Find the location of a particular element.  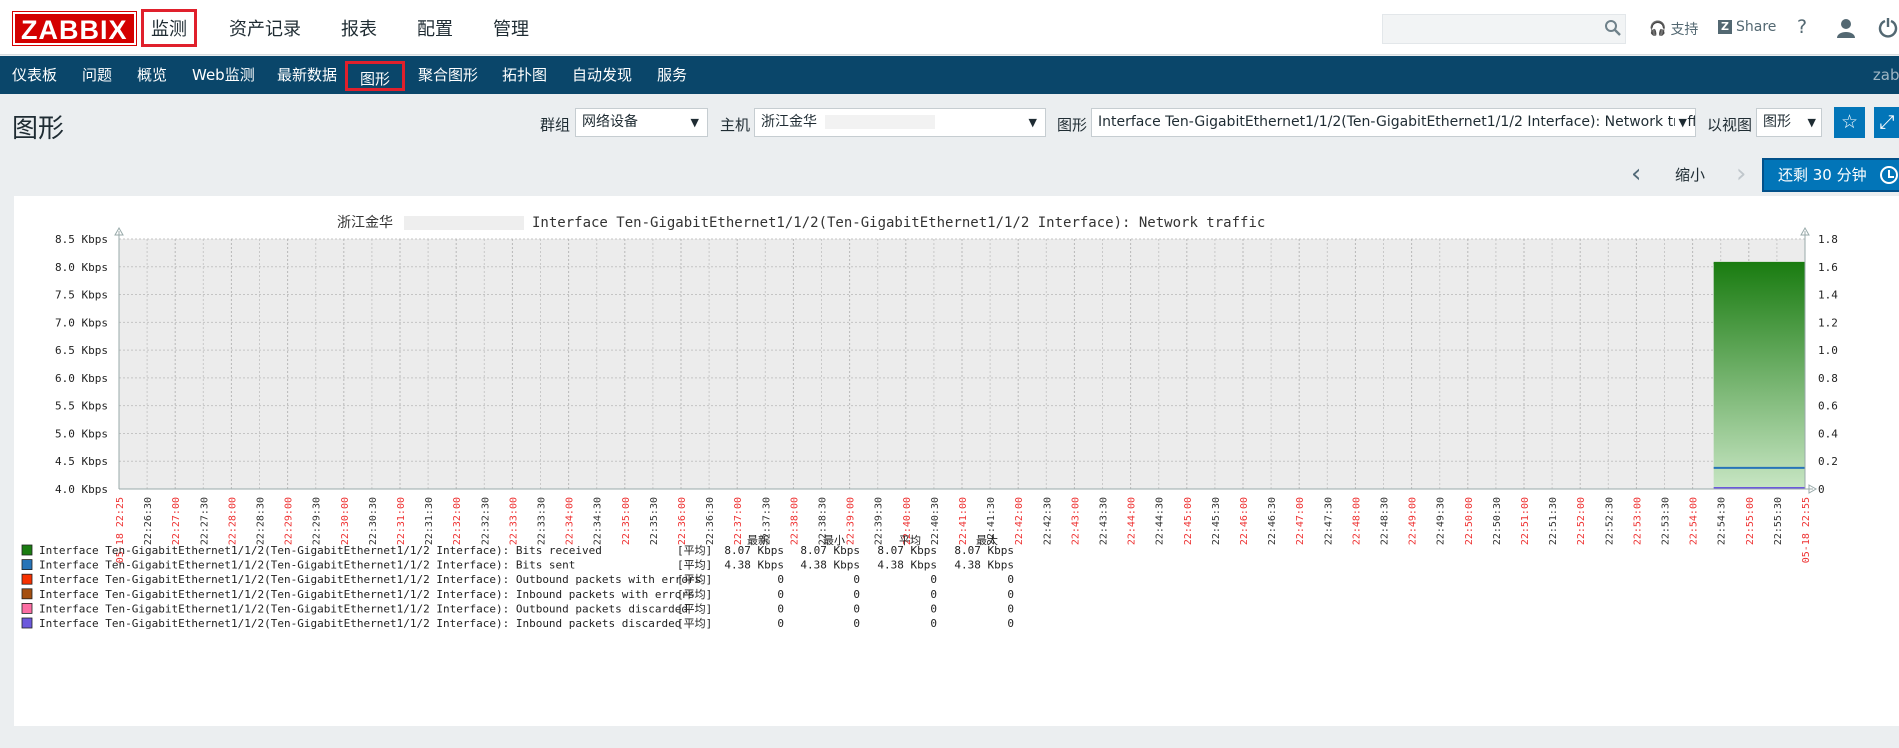

y-tick-label-right: 0 is located at coordinates (1821, 489).